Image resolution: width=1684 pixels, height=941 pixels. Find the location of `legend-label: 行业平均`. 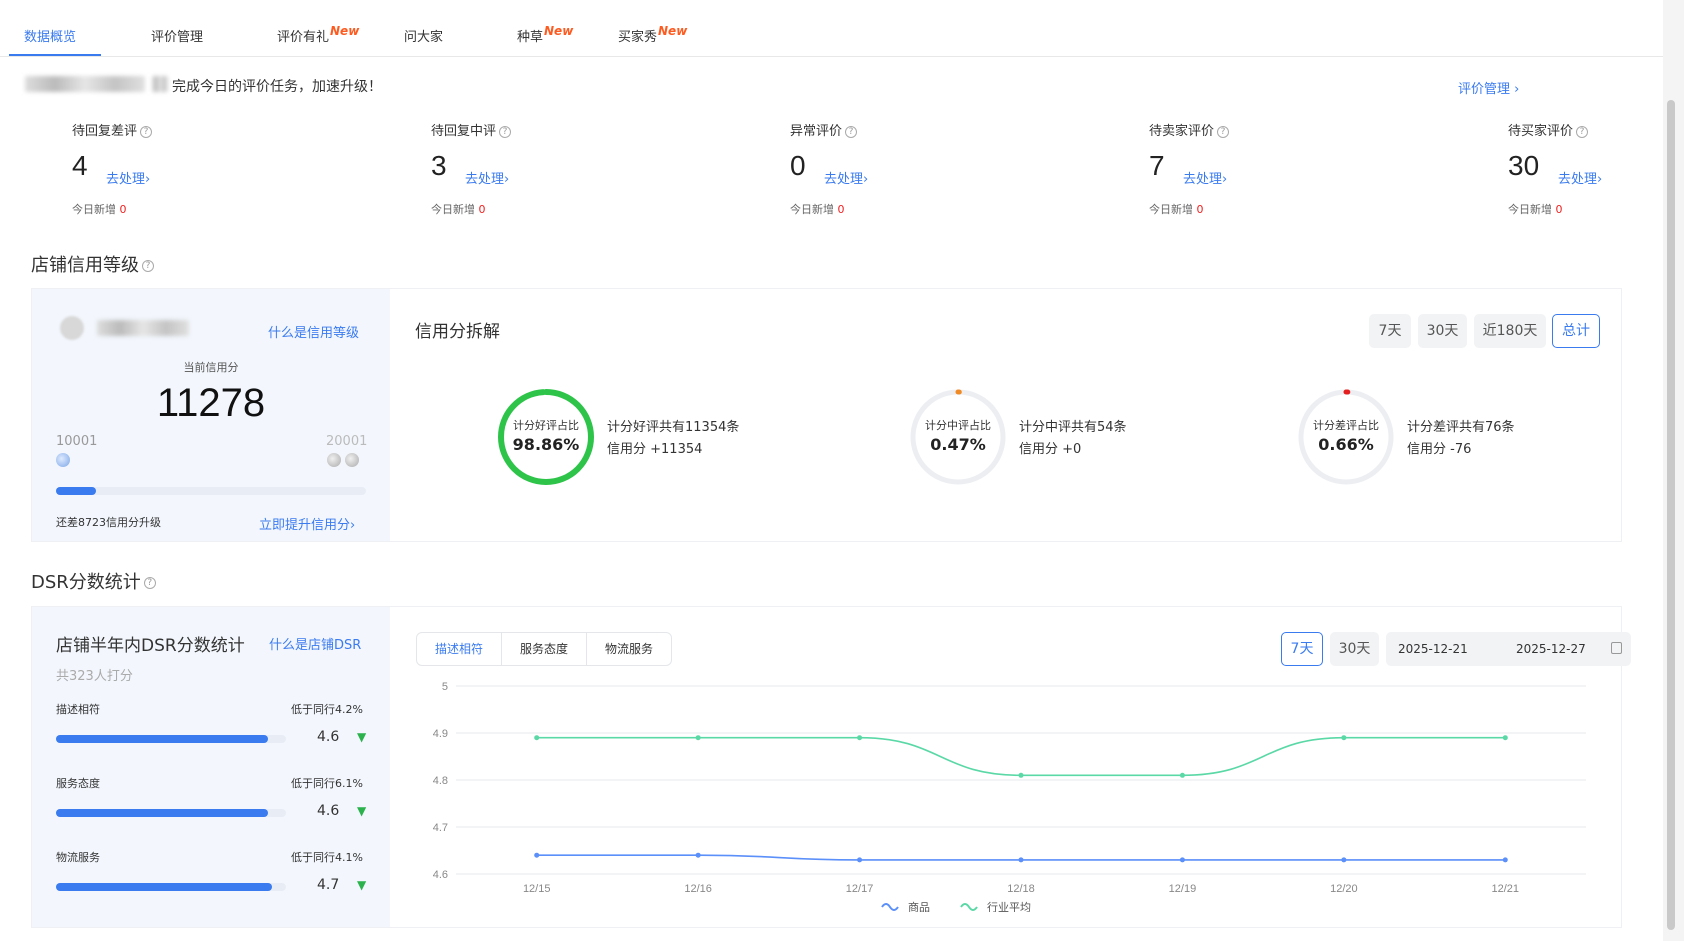

legend-label: 行业平均 is located at coordinates (1009, 906).